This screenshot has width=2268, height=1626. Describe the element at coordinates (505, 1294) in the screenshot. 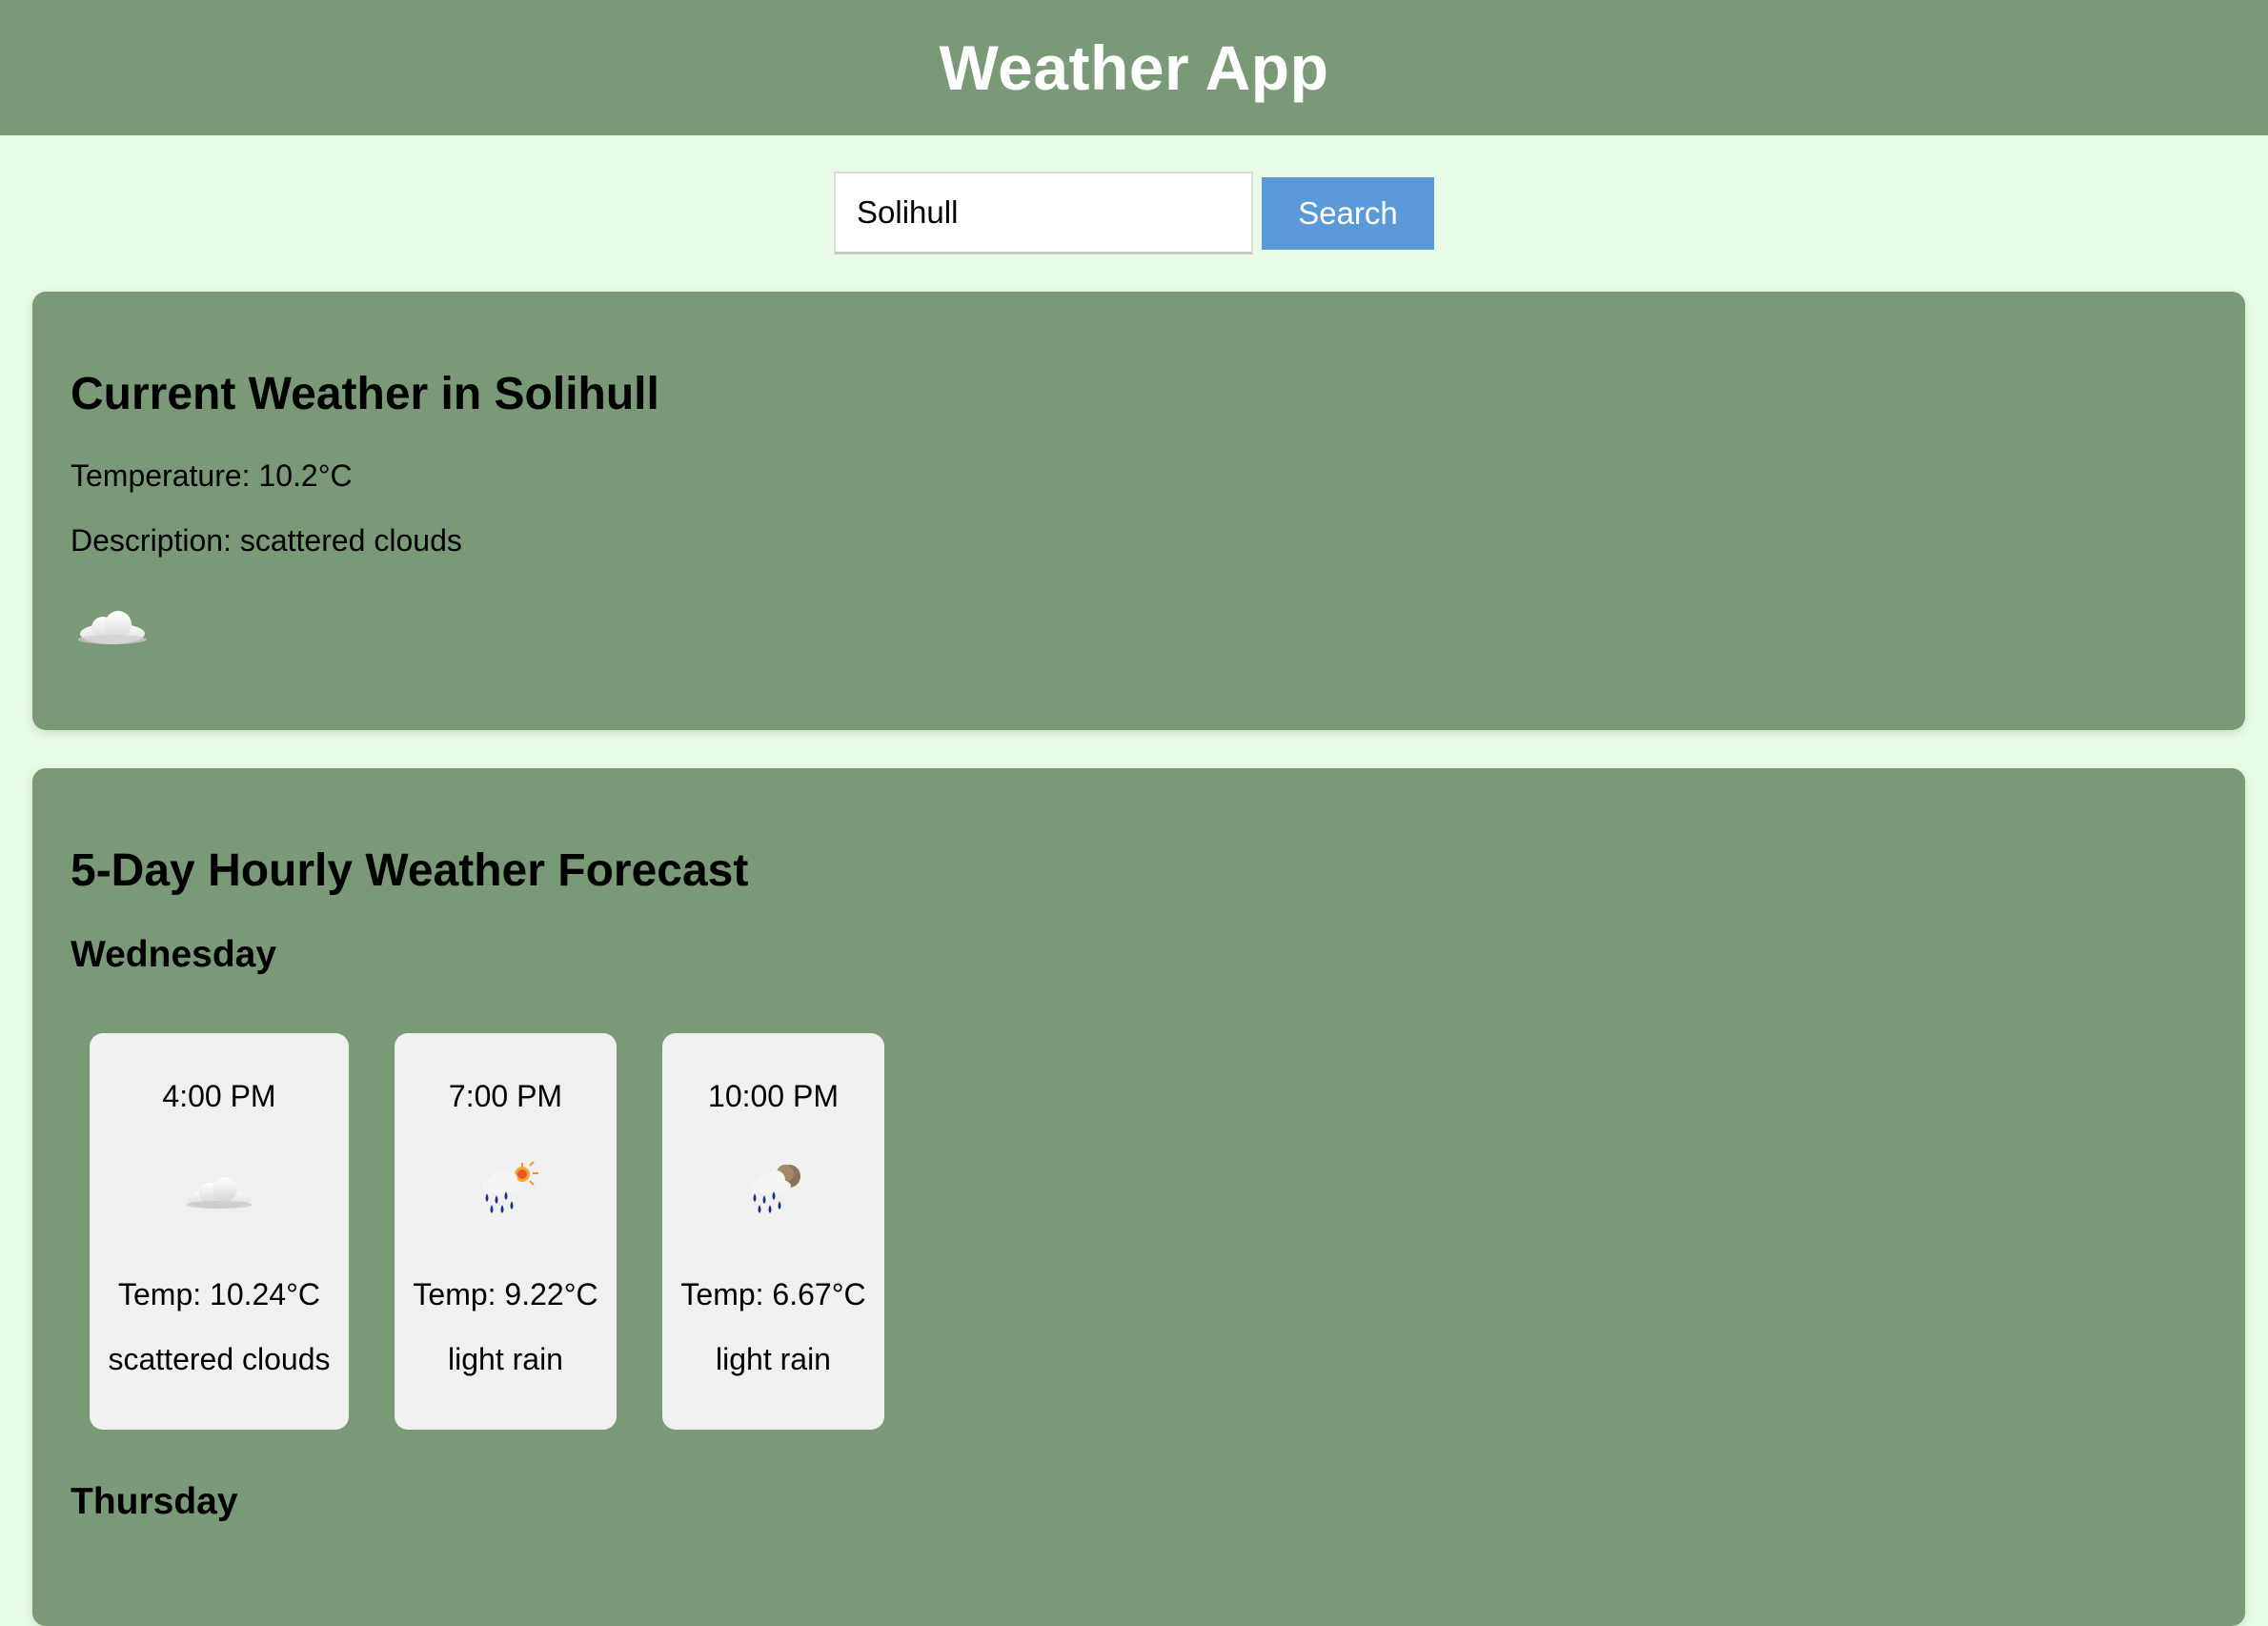

I see `forecast-temp: Temp: 9.22°C` at that location.